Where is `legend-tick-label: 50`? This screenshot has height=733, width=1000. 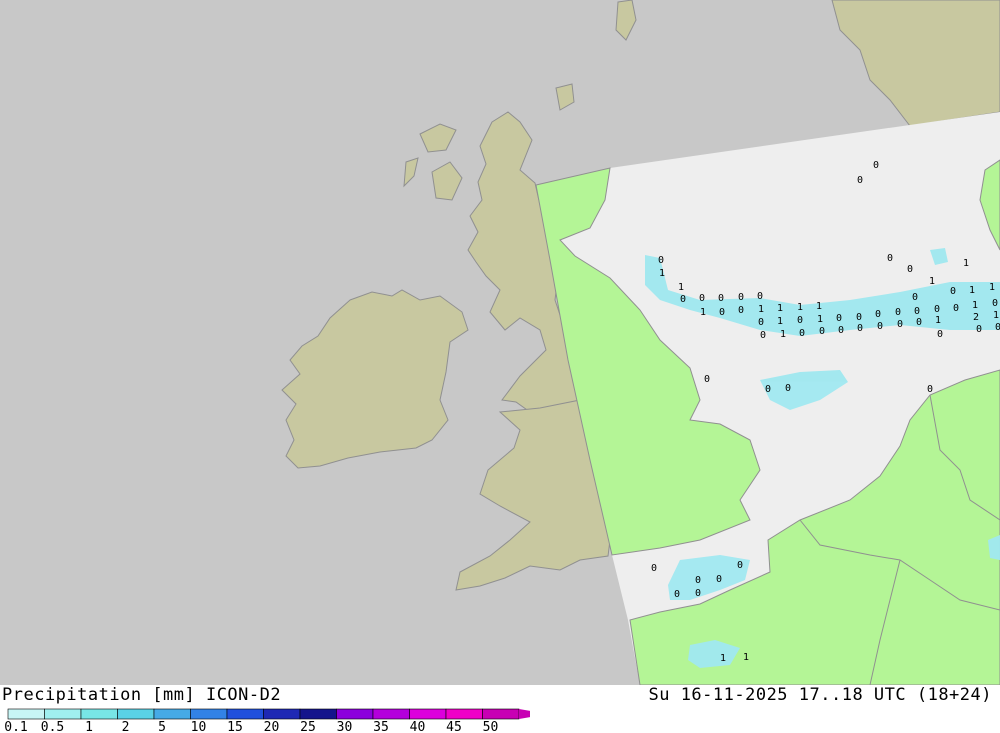 legend-tick-label: 50 is located at coordinates (491, 726).